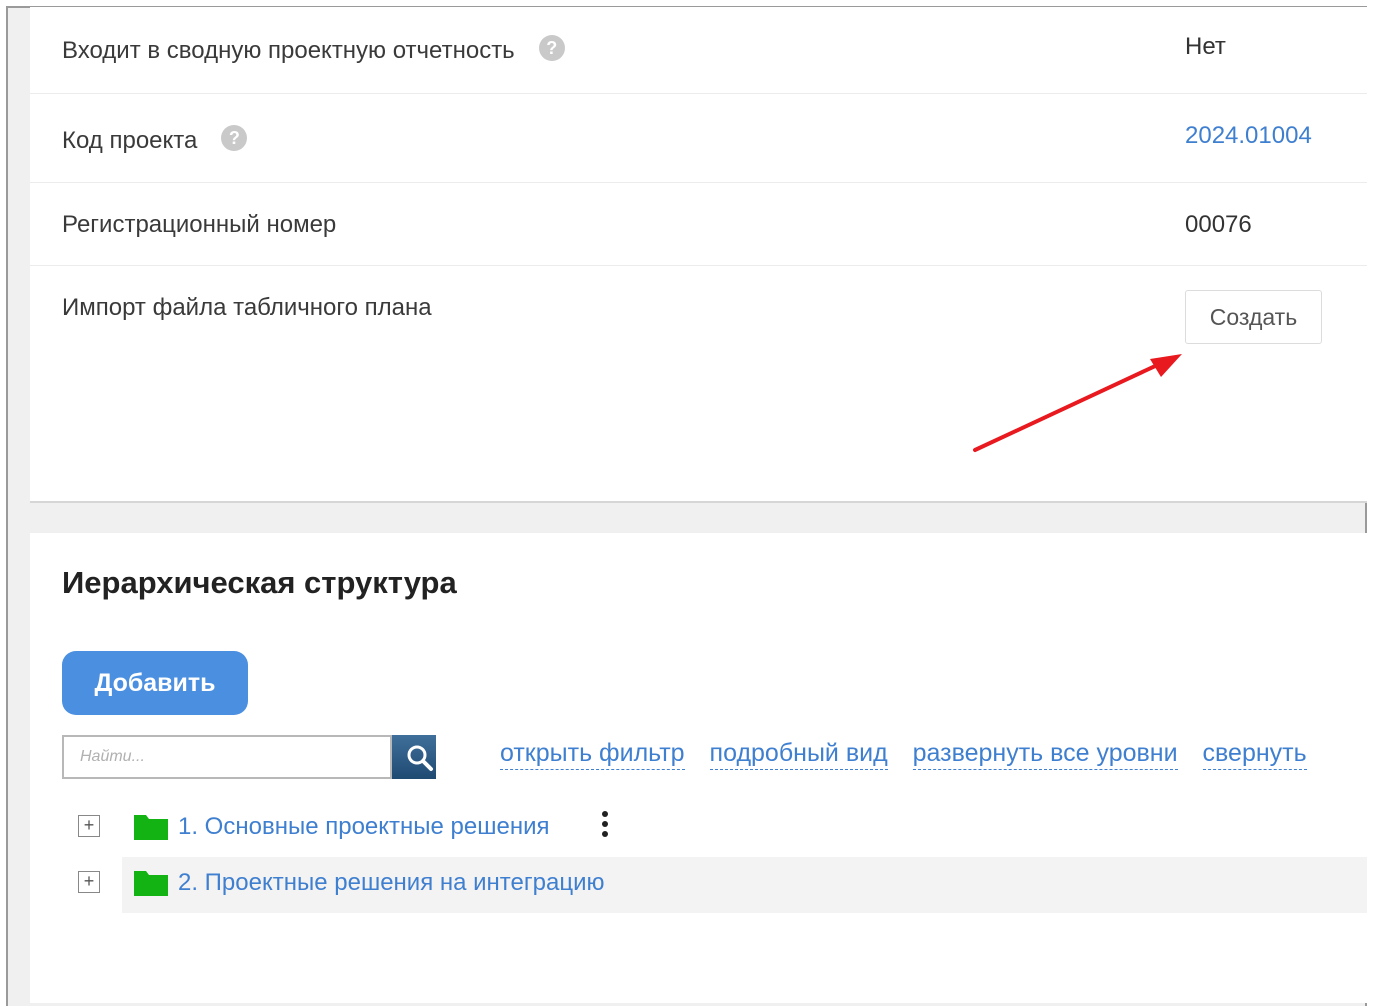  What do you see at coordinates (1218, 224) in the screenshot?
I see `property-value: 00076` at bounding box center [1218, 224].